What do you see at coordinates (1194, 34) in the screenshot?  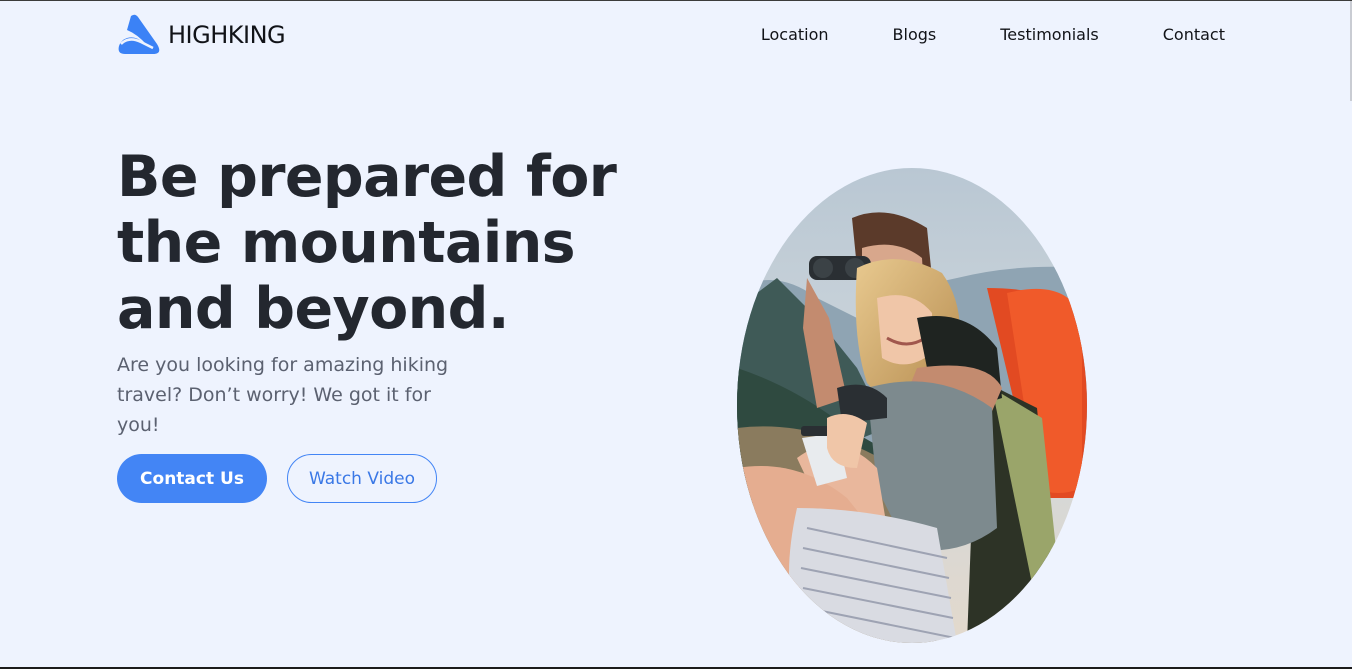 I see `nav-link-contact: Contact` at bounding box center [1194, 34].